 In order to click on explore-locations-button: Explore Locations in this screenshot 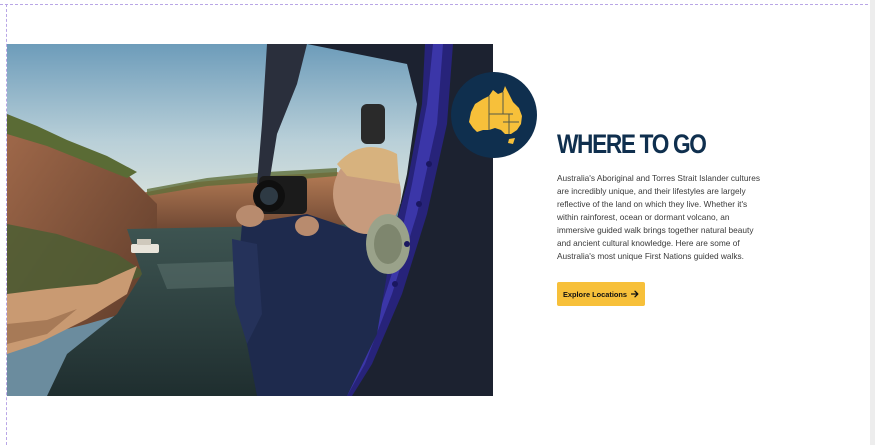, I will do `click(601, 294)`.